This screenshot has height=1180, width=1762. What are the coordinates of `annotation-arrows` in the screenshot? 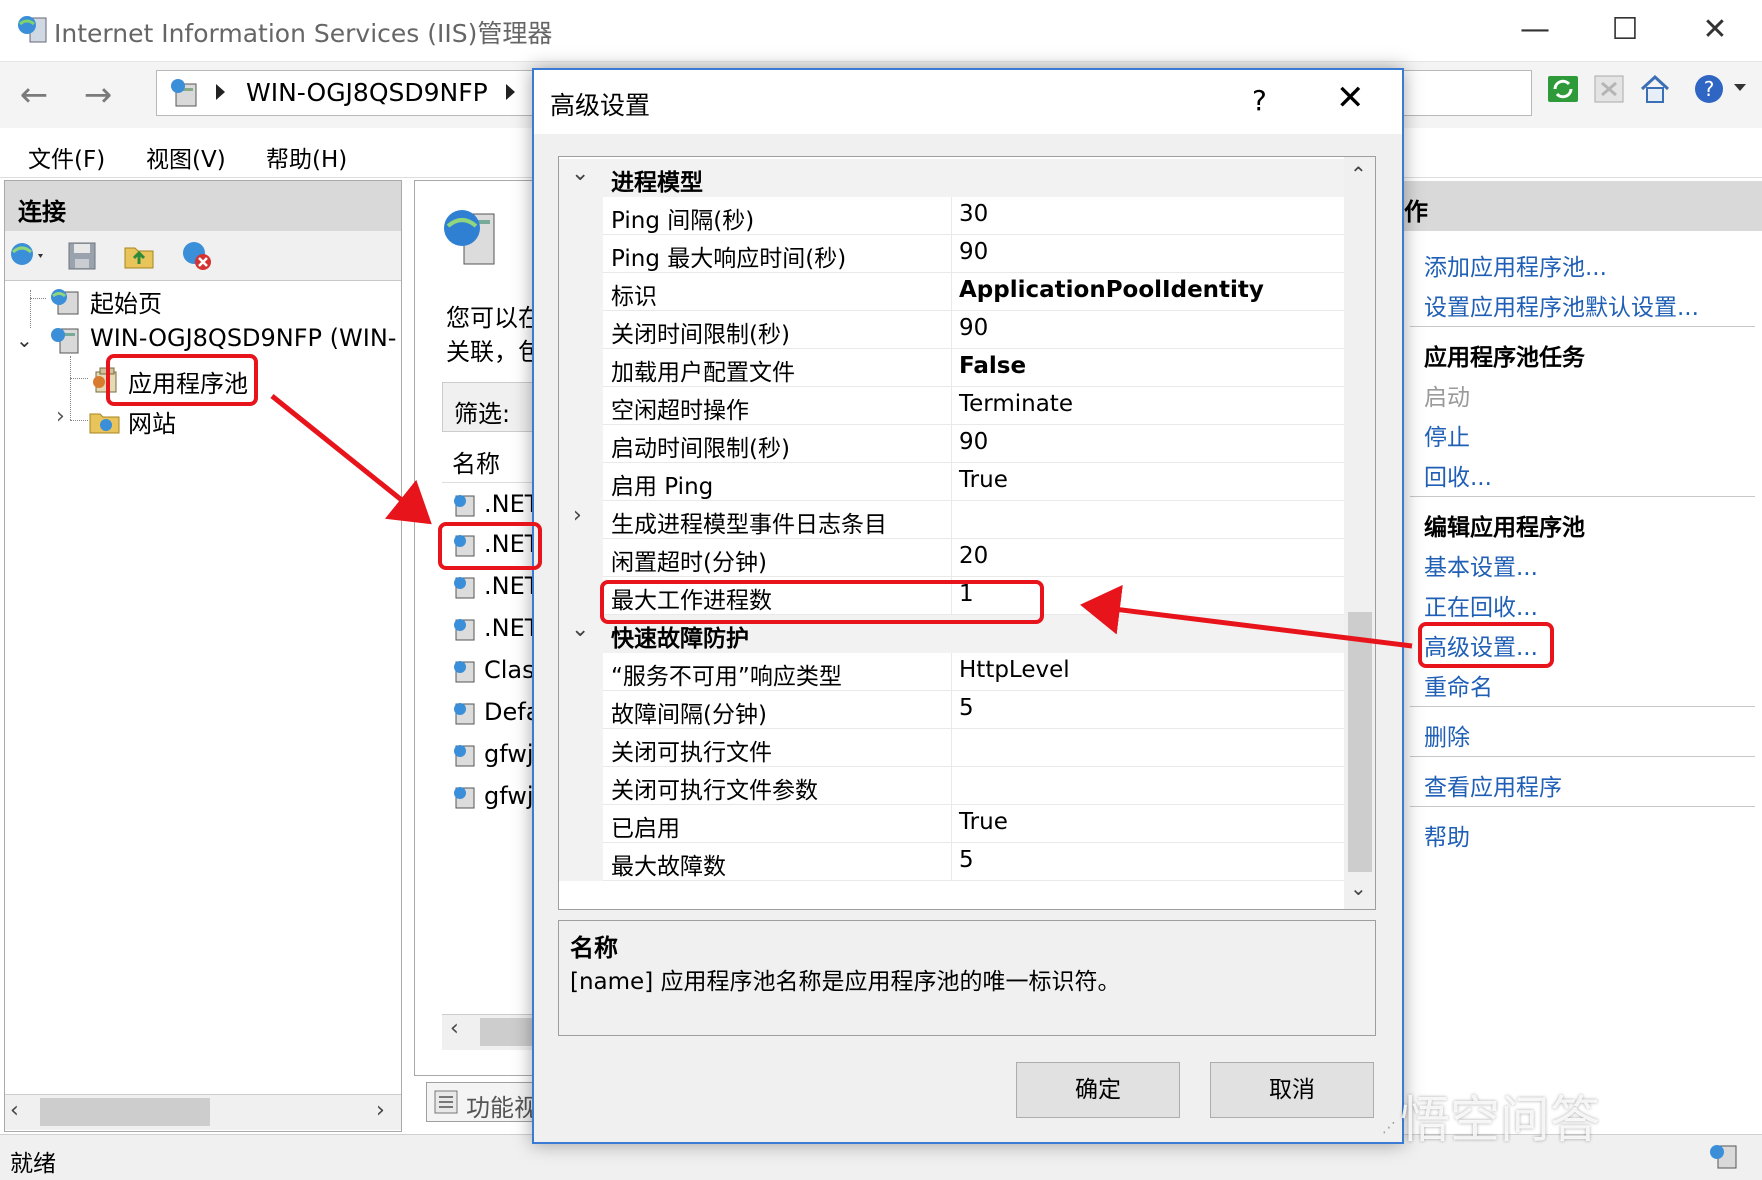 It's located at (841, 521).